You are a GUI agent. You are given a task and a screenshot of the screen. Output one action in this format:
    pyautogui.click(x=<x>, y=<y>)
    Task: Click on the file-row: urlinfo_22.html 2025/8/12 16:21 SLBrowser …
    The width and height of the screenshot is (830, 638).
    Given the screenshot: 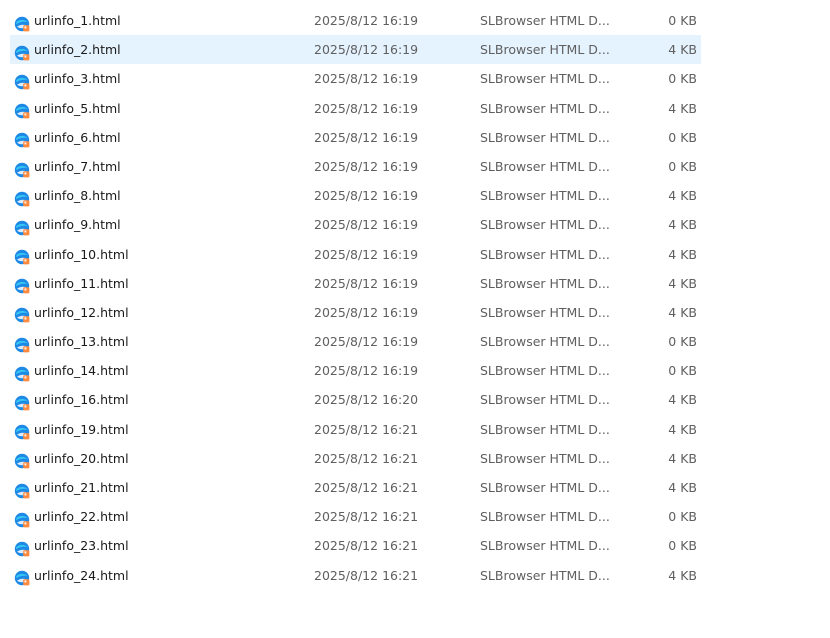 What is the action you would take?
    pyautogui.click(x=355, y=516)
    